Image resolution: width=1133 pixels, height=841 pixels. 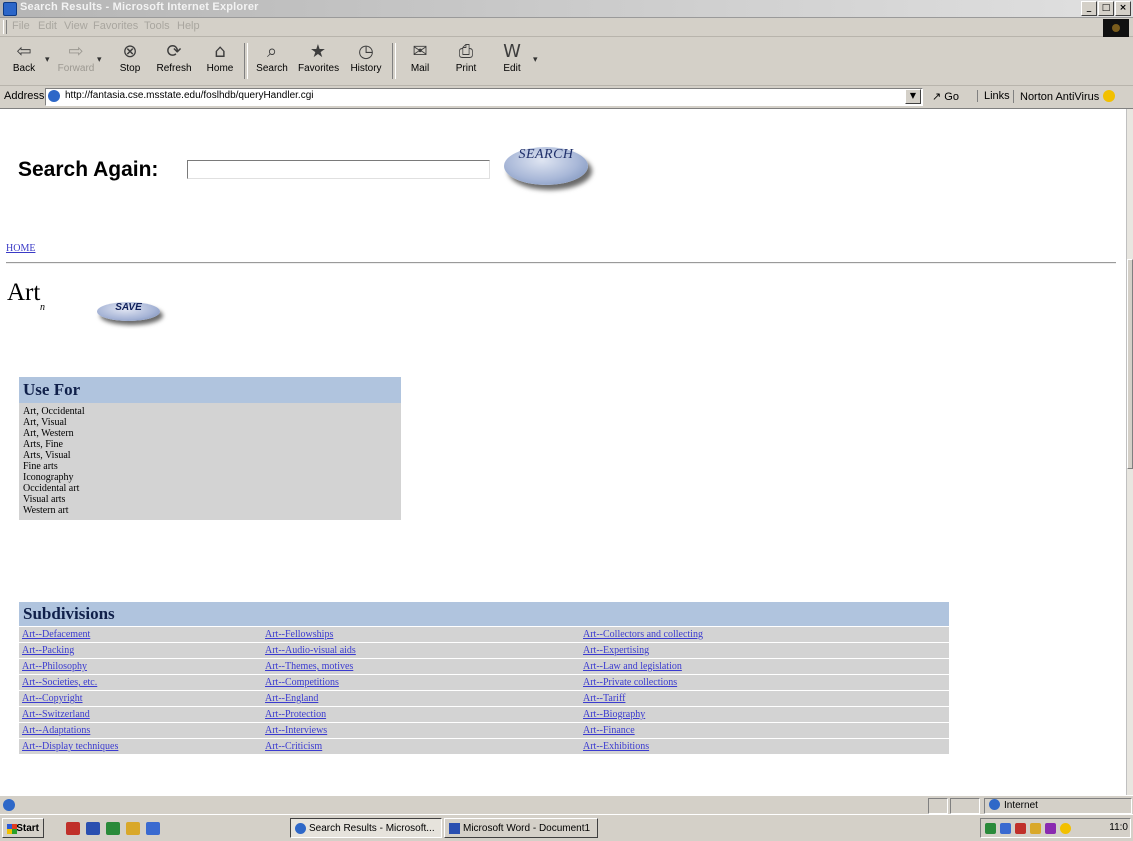 What do you see at coordinates (1116, 28) in the screenshot?
I see `windows-logo-throbber` at bounding box center [1116, 28].